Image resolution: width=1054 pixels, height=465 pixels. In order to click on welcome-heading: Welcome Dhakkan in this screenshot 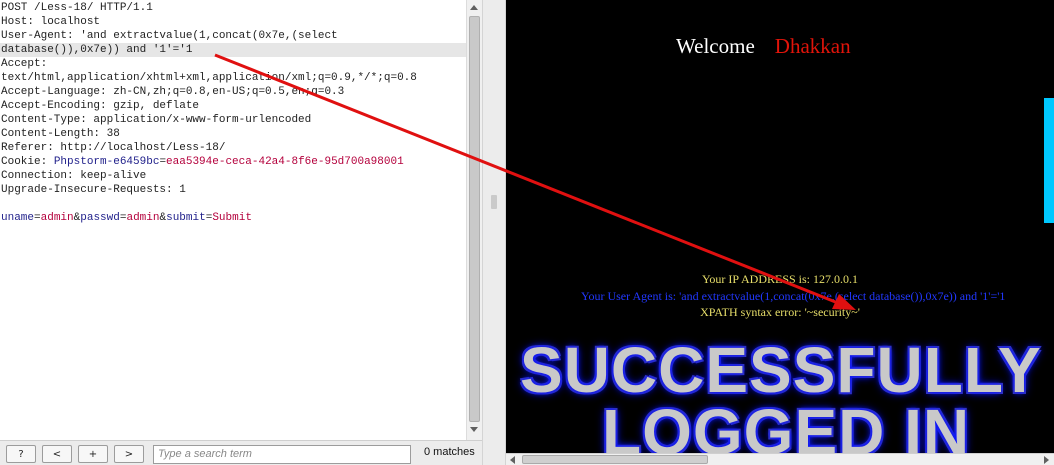, I will do `click(763, 46)`.